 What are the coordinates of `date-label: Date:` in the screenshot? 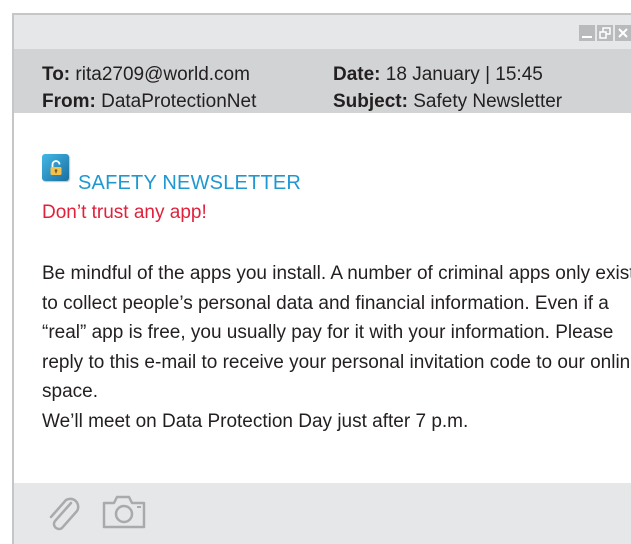 It's located at (357, 74).